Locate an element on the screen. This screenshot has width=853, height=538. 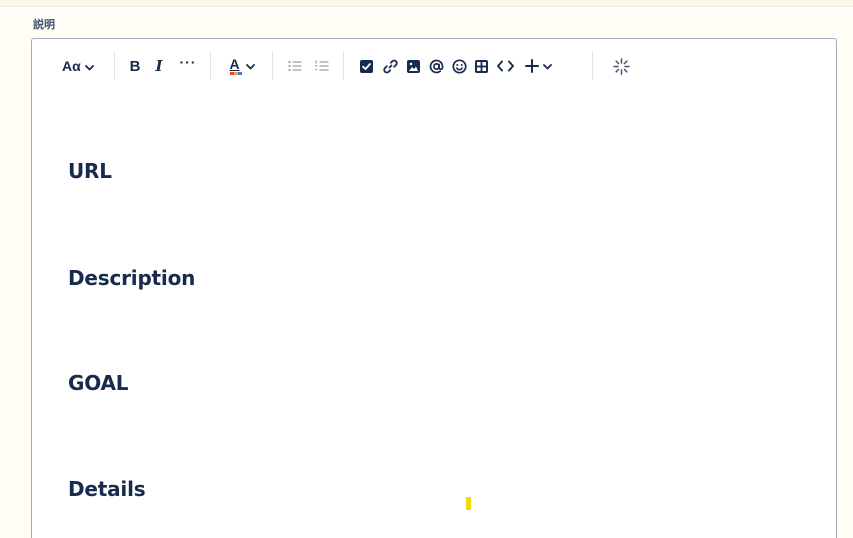
numbered-list-button is located at coordinates (322, 66).